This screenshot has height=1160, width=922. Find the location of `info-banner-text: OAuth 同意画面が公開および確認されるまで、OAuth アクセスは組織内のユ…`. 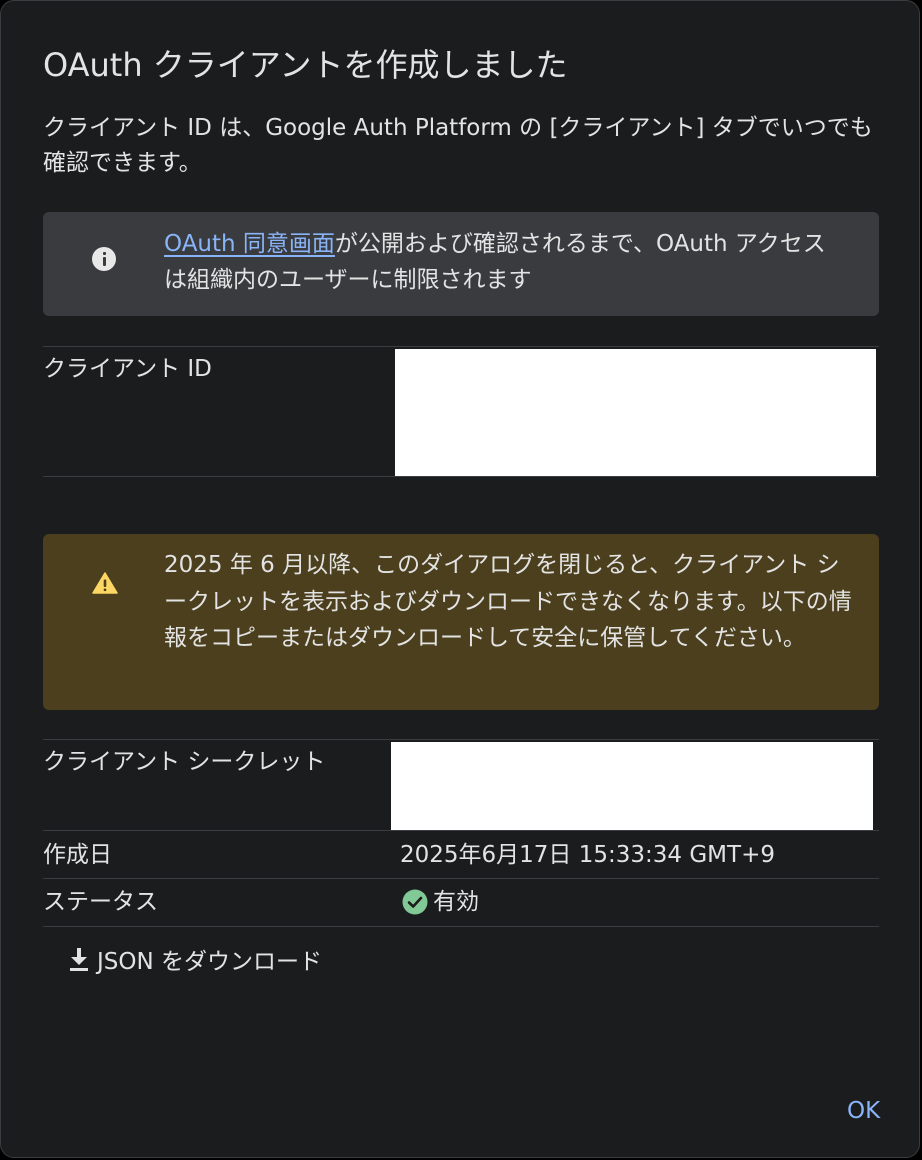

info-banner-text: OAuth 同意画面が公開および確認されるまで、OAuth アクセスは組織内のユ… is located at coordinates (504, 262).